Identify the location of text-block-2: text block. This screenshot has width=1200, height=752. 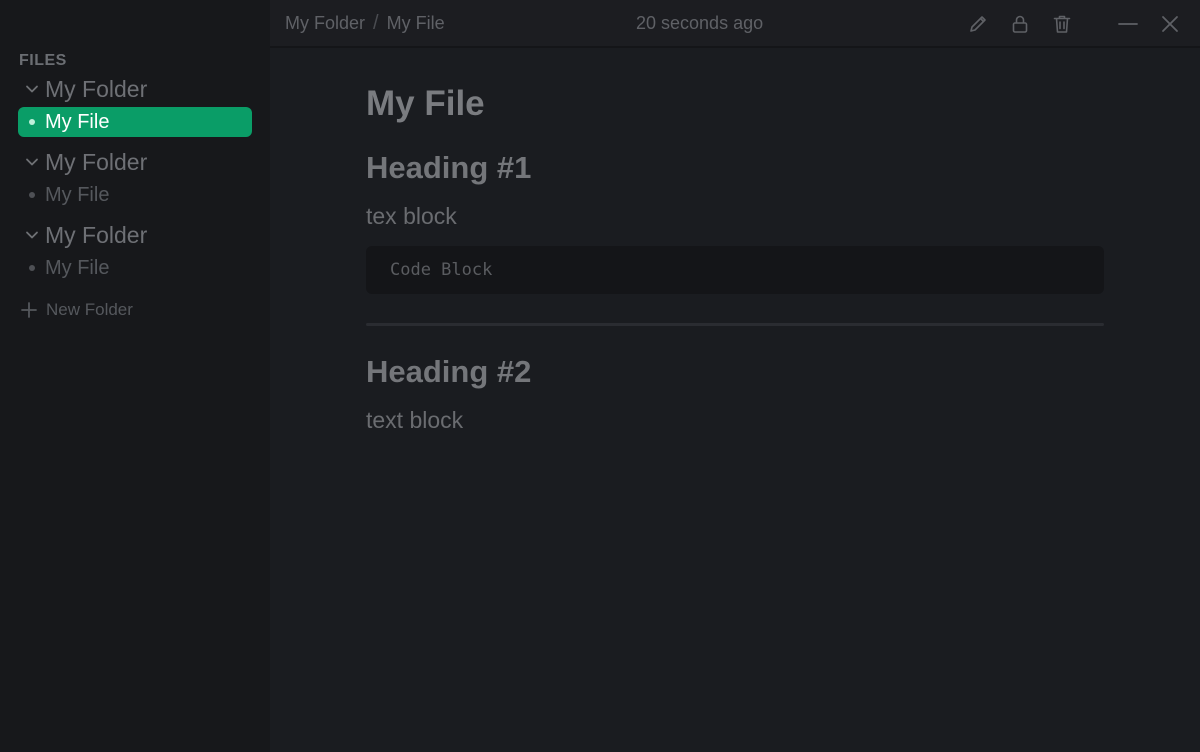
(414, 420).